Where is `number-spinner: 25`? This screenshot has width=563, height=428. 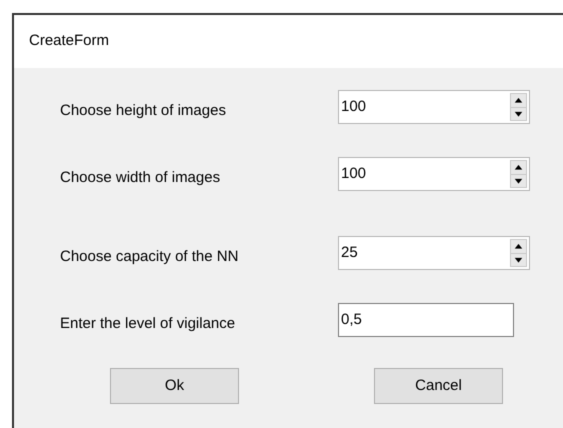
number-spinner: 25 is located at coordinates (434, 253).